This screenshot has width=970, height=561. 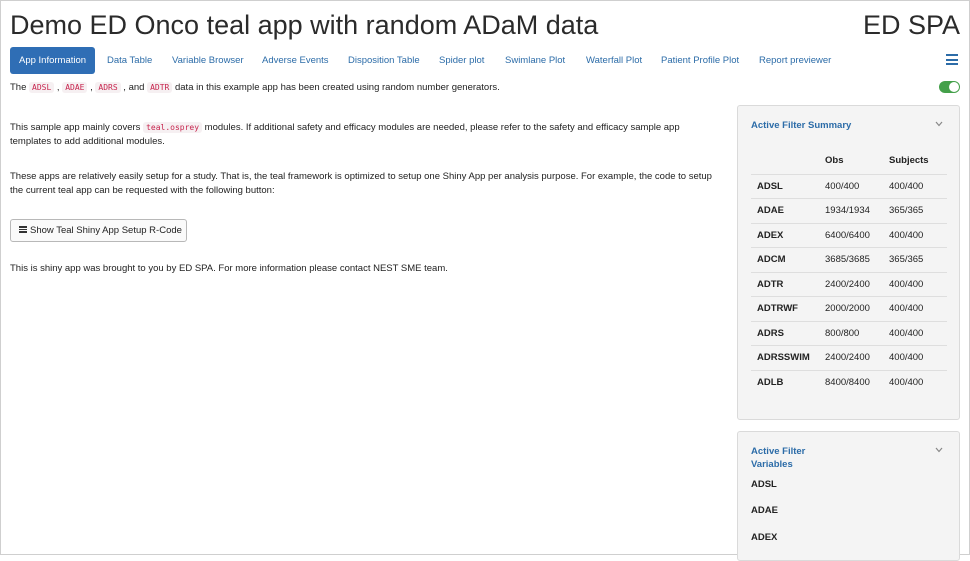 What do you see at coordinates (772, 464) in the screenshot?
I see `panel-title-line: Variables` at bounding box center [772, 464].